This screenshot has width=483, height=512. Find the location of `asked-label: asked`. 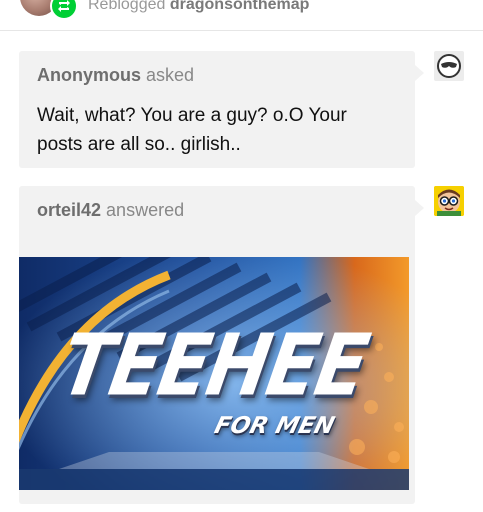

asked-label: asked is located at coordinates (170, 75).